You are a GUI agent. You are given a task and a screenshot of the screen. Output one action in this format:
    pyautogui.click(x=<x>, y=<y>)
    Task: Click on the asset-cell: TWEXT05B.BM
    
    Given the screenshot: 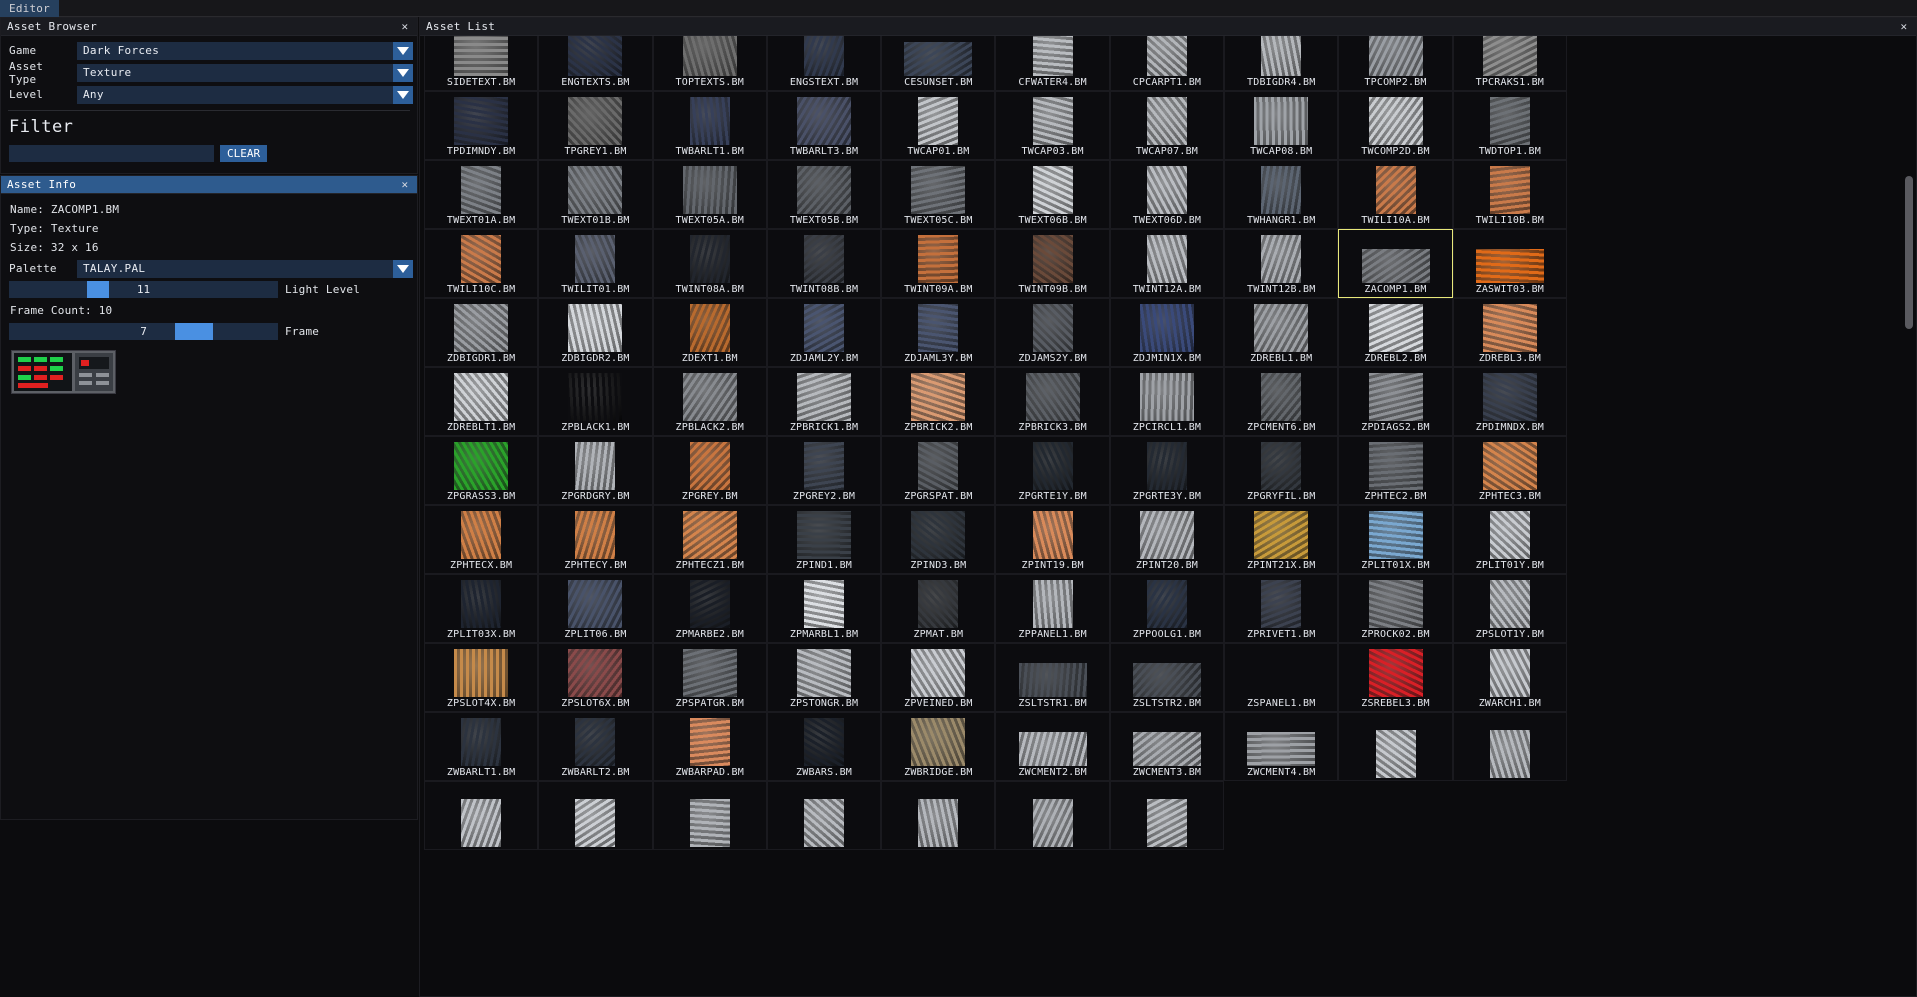 What is the action you would take?
    pyautogui.click(x=824, y=194)
    